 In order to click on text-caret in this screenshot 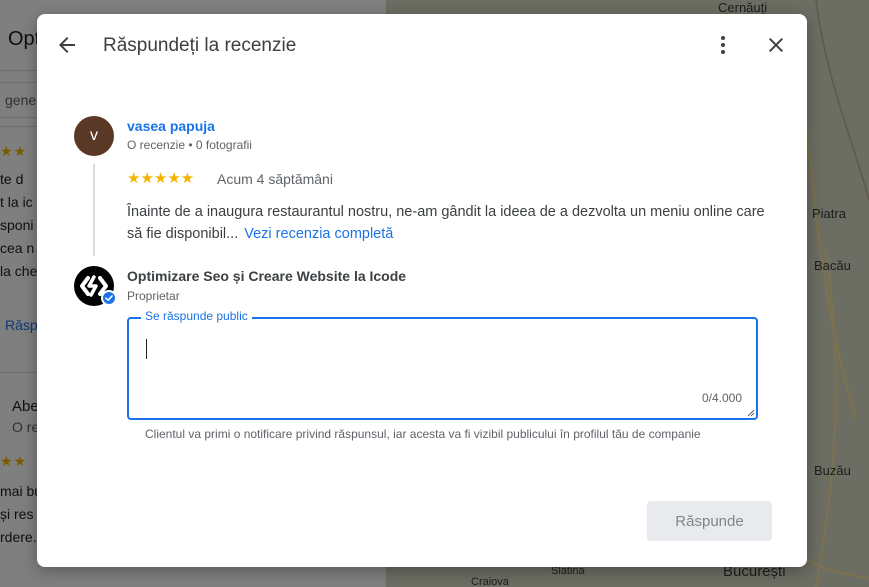, I will do `click(146, 349)`.